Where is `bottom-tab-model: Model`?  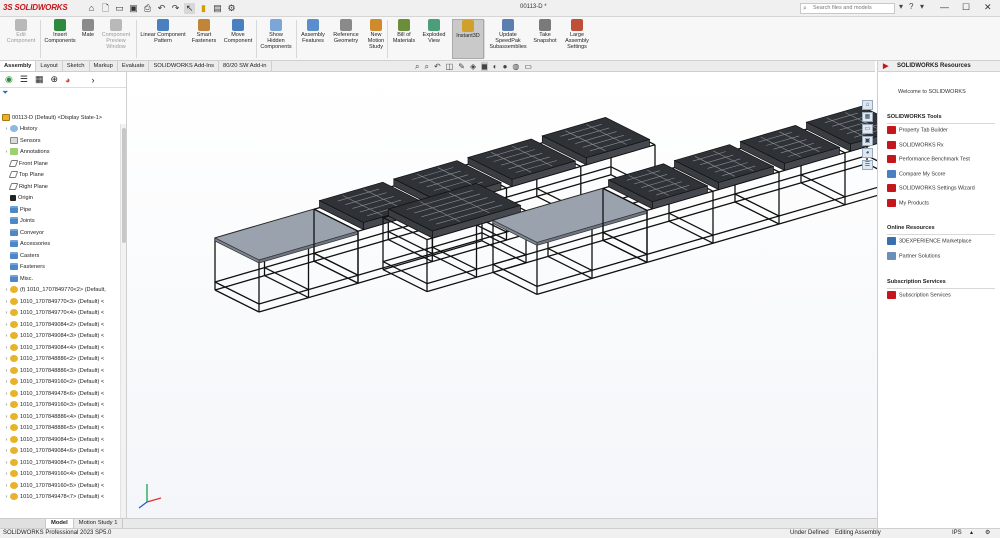 bottom-tab-model: Model is located at coordinates (60, 523).